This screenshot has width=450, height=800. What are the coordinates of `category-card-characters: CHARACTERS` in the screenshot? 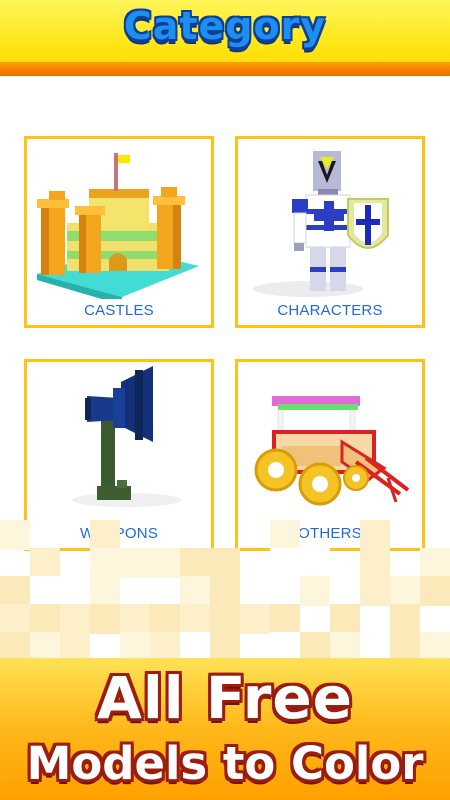 It's located at (330, 232).